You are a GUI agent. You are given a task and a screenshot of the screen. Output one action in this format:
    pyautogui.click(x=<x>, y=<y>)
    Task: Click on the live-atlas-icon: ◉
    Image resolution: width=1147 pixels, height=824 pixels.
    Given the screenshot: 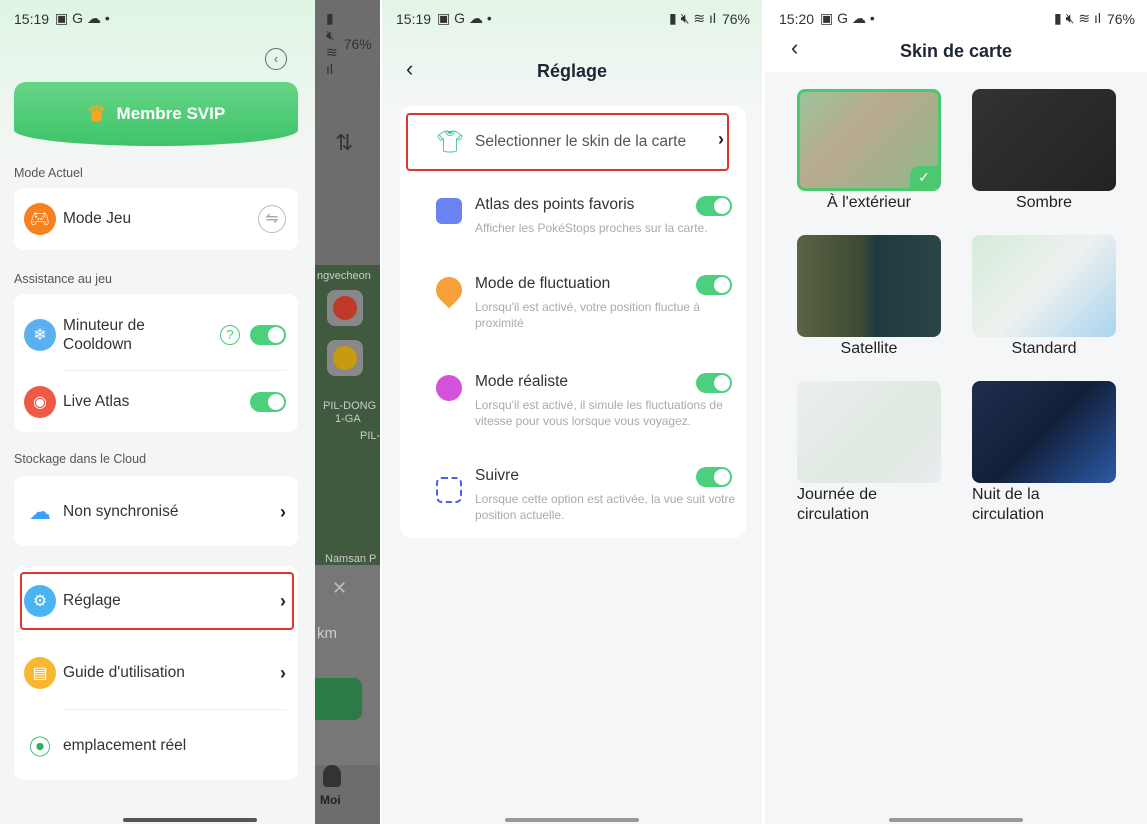 What is the action you would take?
    pyautogui.click(x=40, y=402)
    